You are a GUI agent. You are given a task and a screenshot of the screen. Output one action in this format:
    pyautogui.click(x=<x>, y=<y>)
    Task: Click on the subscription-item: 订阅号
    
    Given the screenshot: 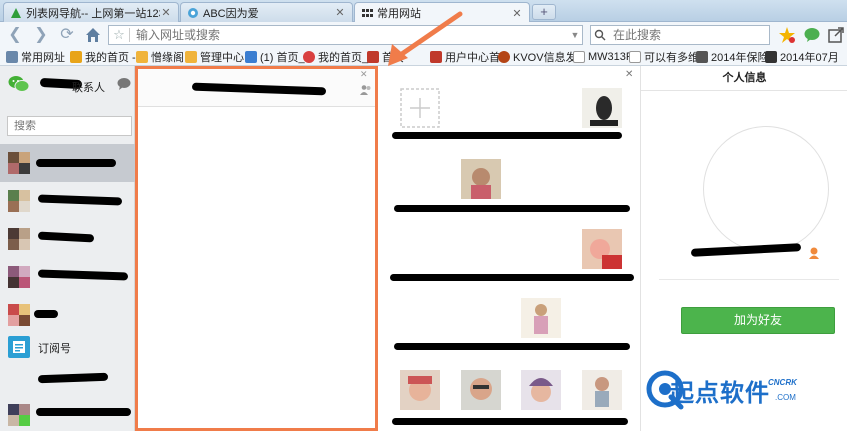 What is the action you would take?
    pyautogui.click(x=67, y=347)
    